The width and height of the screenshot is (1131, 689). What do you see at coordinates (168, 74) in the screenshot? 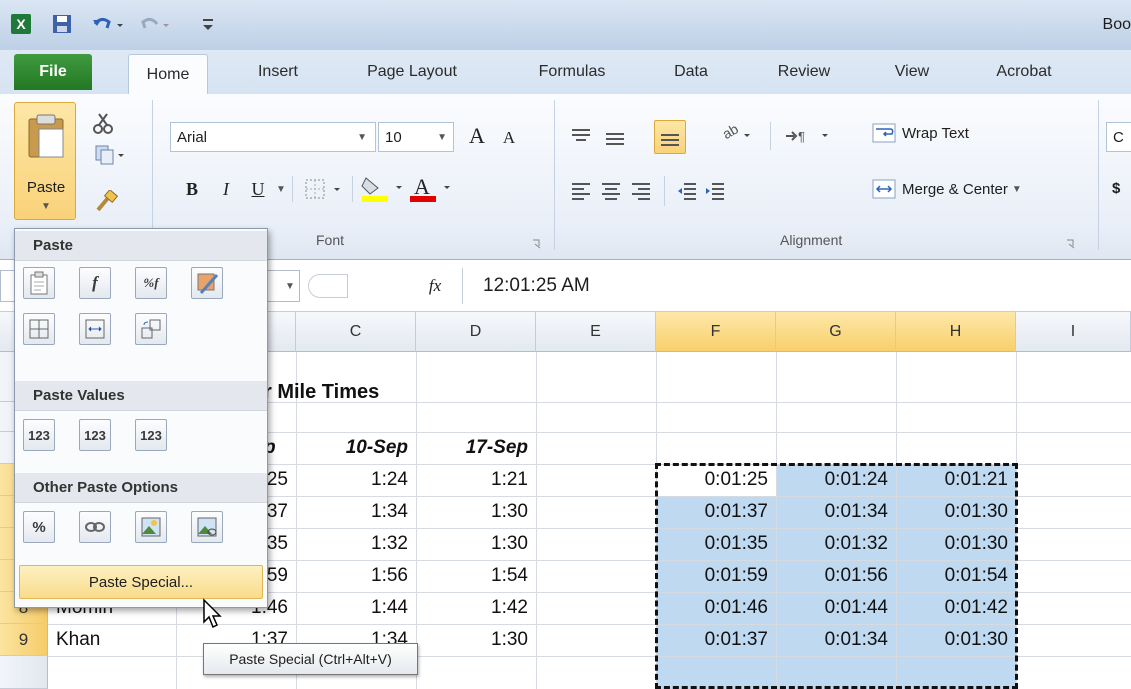
I see `tab-home: Home` at bounding box center [168, 74].